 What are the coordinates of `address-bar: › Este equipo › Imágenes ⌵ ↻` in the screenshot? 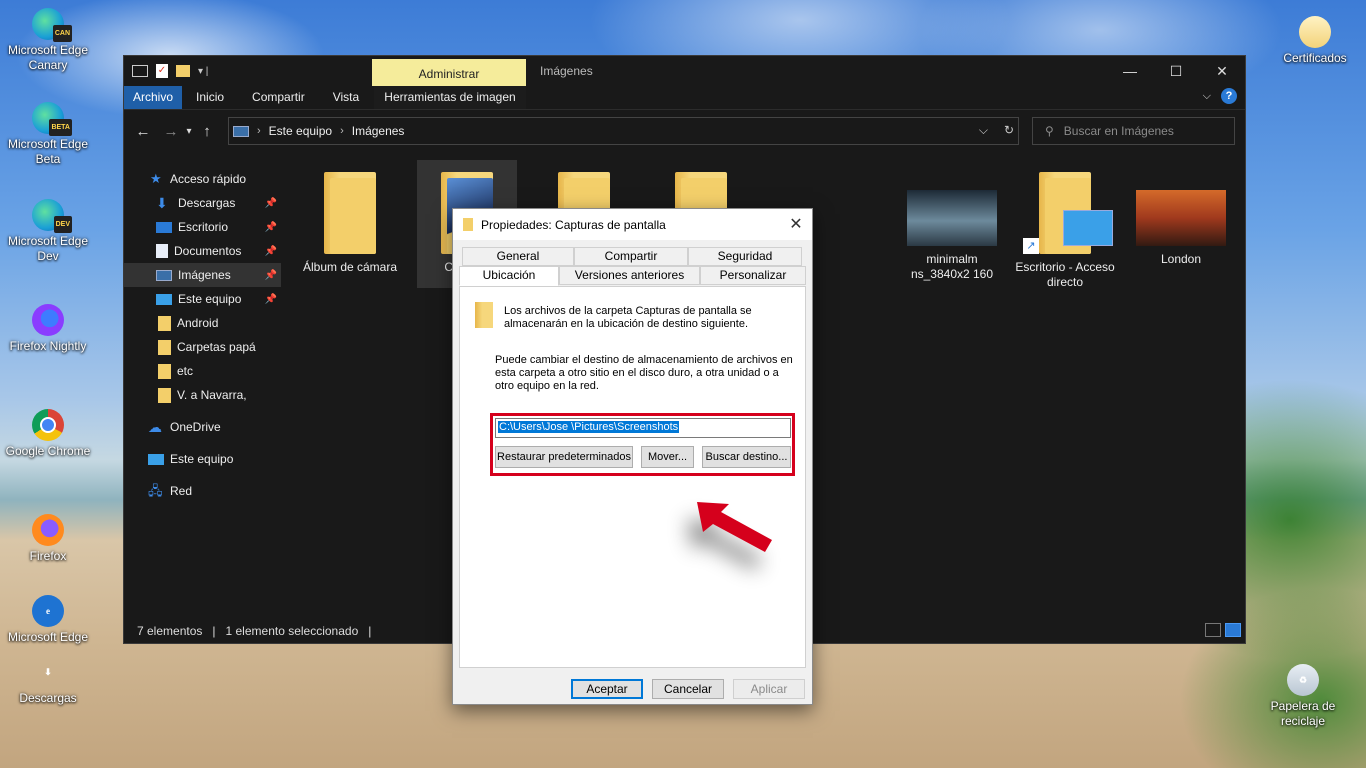 It's located at (623, 131).